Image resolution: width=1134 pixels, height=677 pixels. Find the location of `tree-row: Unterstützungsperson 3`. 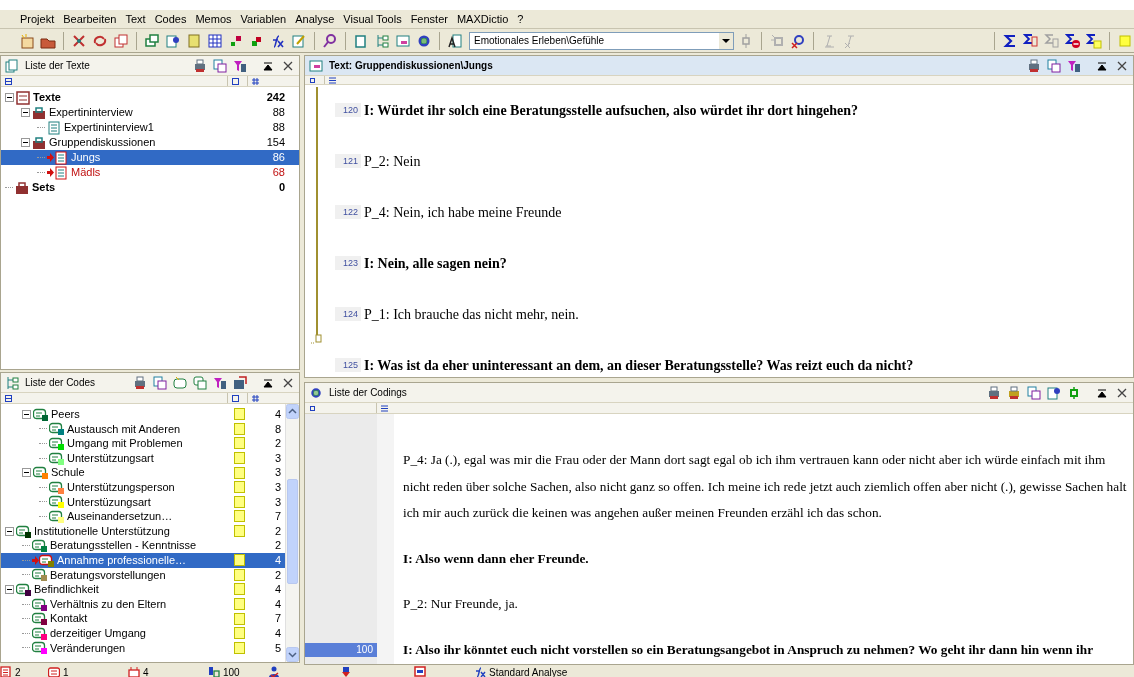

tree-row: Unterstützungsperson 3 is located at coordinates (143, 487).